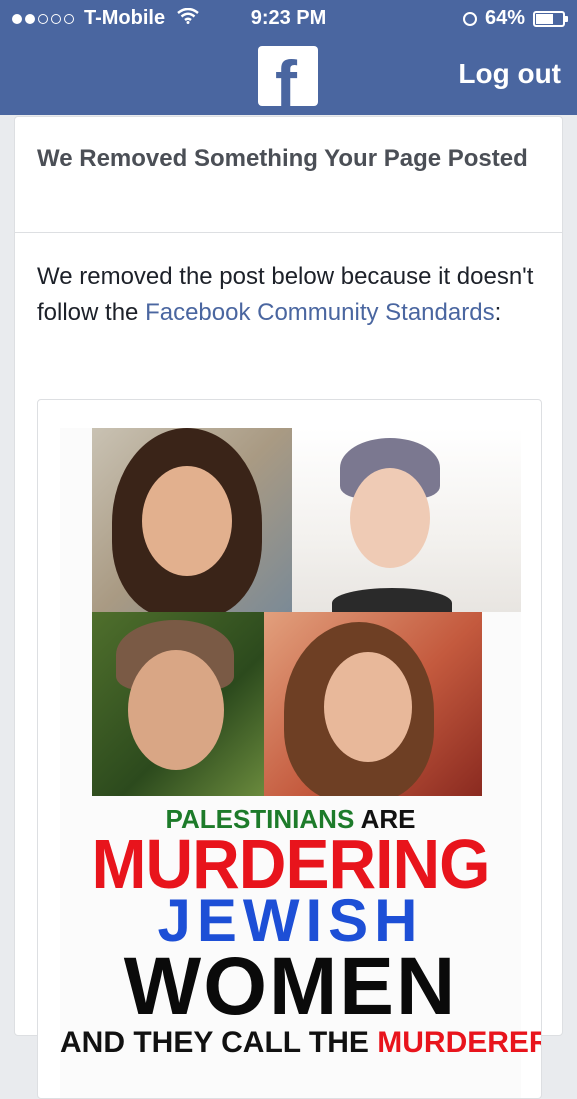  What do you see at coordinates (509, 74) in the screenshot?
I see `logout-button: Log out` at bounding box center [509, 74].